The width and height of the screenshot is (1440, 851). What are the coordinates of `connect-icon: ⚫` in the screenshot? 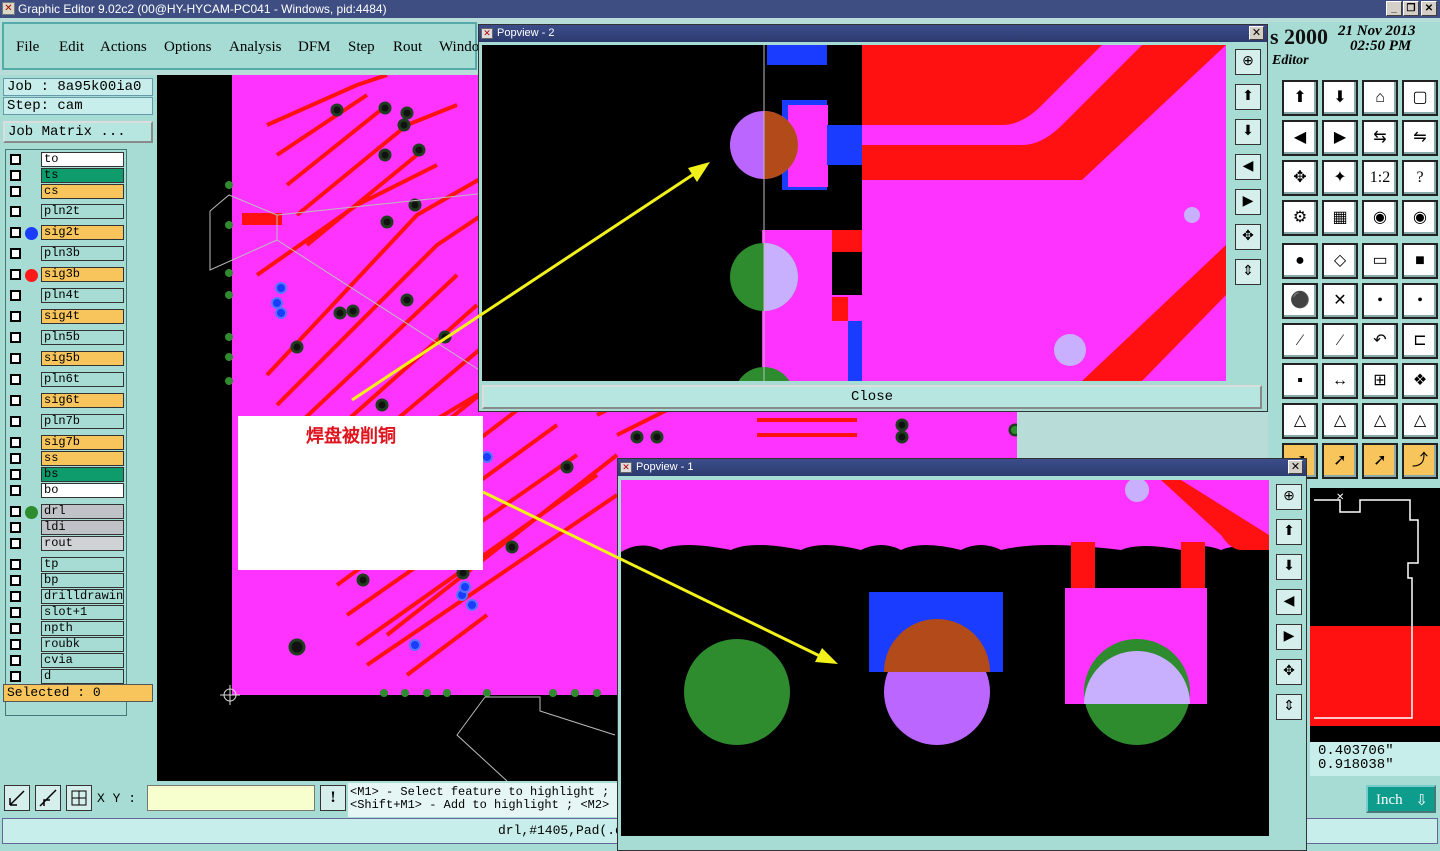 It's located at (1300, 301).